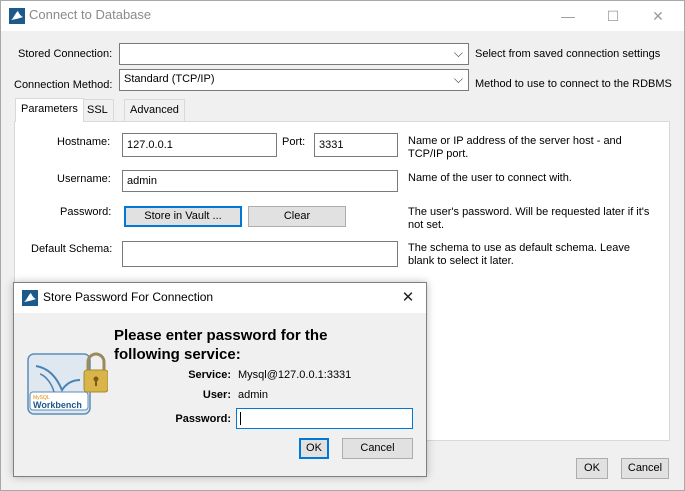  I want to click on hostname-hint-line2: TCP/IP port., so click(438, 154).